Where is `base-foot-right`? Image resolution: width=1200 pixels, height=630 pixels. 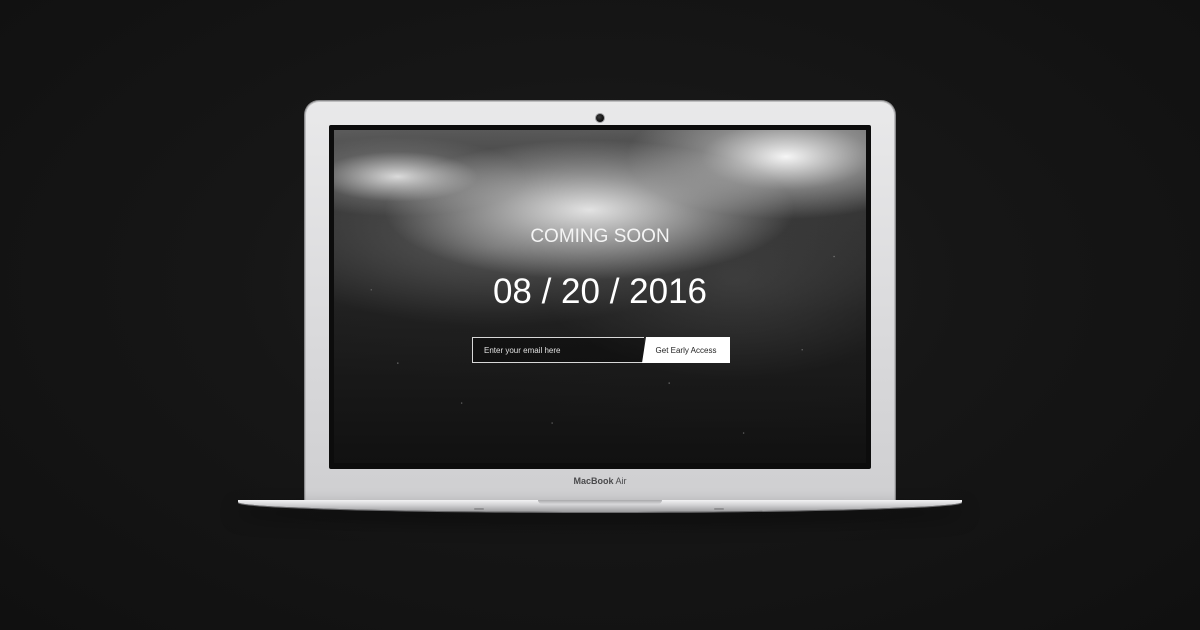 base-foot-right is located at coordinates (719, 509).